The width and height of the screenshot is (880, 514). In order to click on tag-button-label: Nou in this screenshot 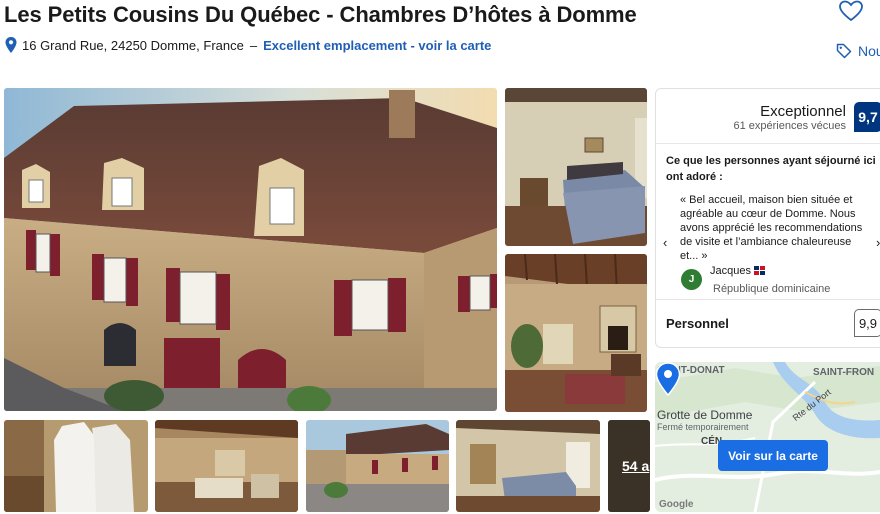, I will do `click(869, 51)`.